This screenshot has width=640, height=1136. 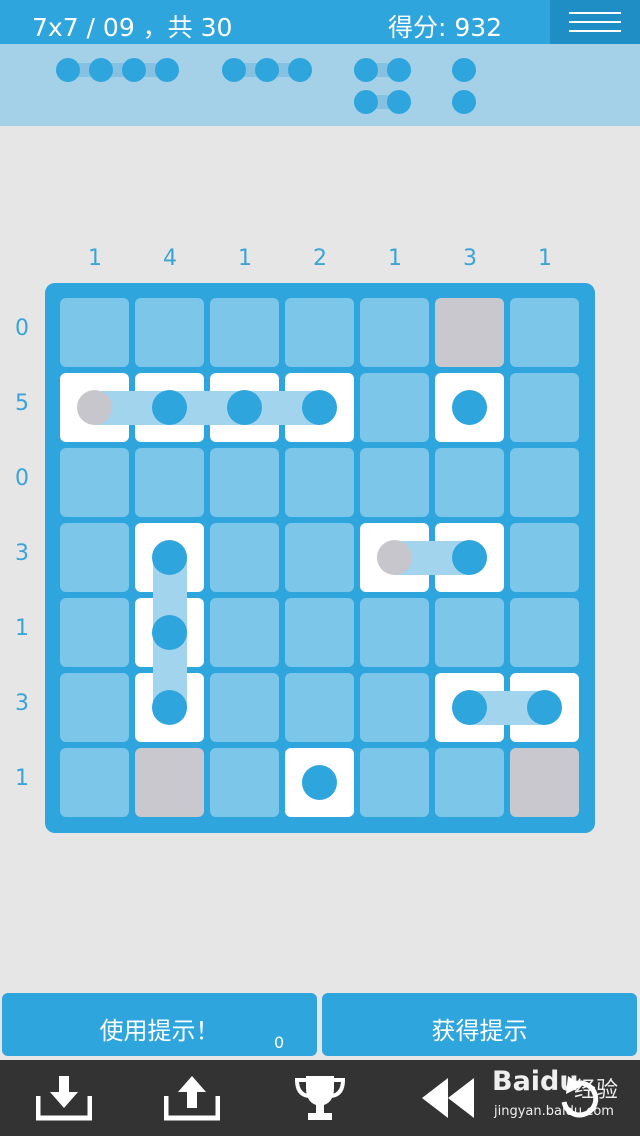 I want to click on hint-count: 0, so click(x=279, y=1042).